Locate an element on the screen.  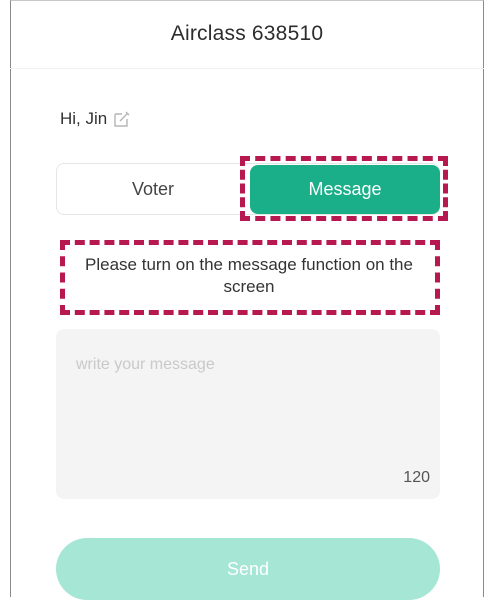
tab-voter: Voter is located at coordinates (153, 189).